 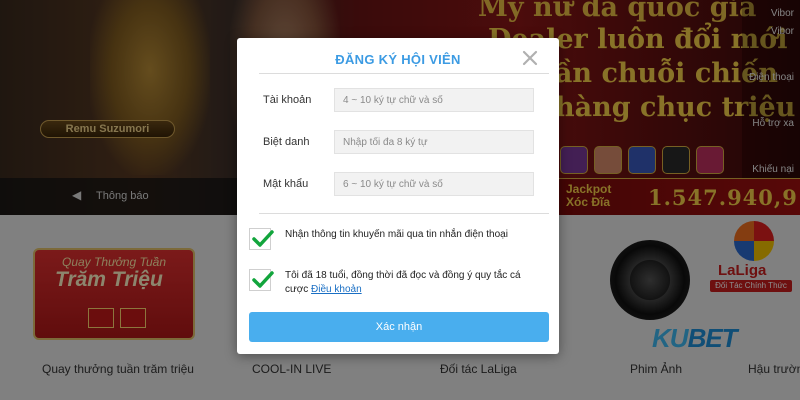 What do you see at coordinates (434, 142) in the screenshot?
I see `nickname-input` at bounding box center [434, 142].